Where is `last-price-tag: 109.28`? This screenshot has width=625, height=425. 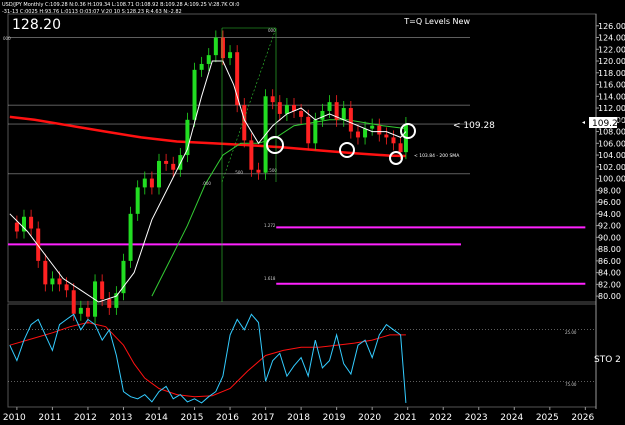 last-price-tag: 109.28 is located at coordinates (608, 124).